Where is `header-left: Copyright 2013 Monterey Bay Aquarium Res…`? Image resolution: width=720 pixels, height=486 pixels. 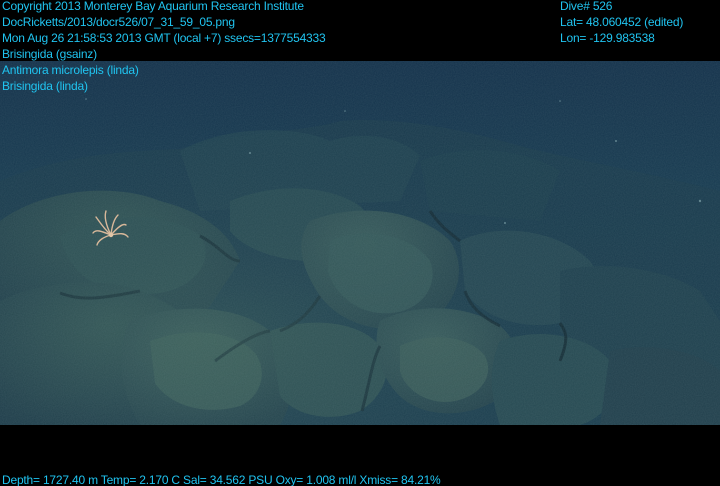 header-left: Copyright 2013 Monterey Bay Aquarium Res… is located at coordinates (164, 23).